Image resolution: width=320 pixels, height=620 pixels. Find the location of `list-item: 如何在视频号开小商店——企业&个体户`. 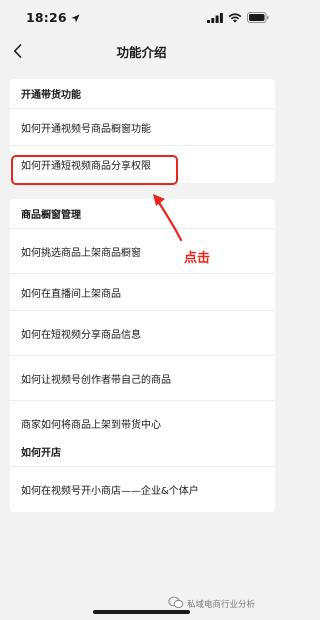

list-item: 如何在视频号开小商店——企业&个体户 is located at coordinates (142, 489).